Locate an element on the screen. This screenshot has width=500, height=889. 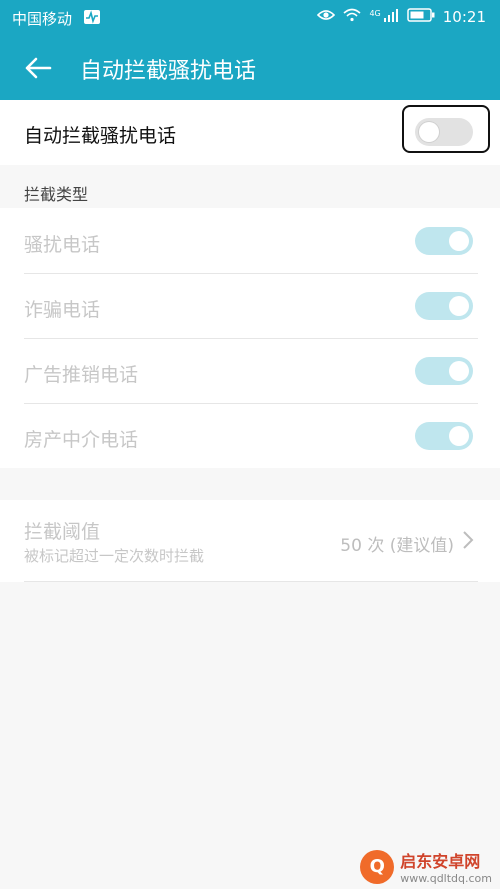
watermark-text: 启东安卓网 www.qdltdq.com is located at coordinates (446, 866).